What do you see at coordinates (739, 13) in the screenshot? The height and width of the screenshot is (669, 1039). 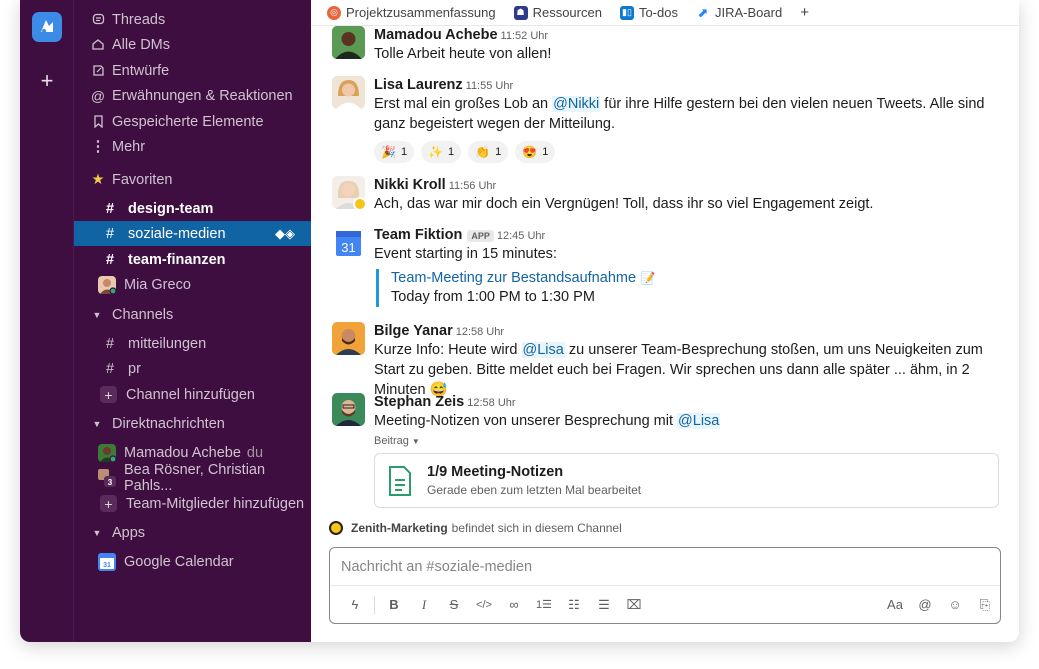 I see `tab-jira-board: ⬈ JIRA-Board` at bounding box center [739, 13].